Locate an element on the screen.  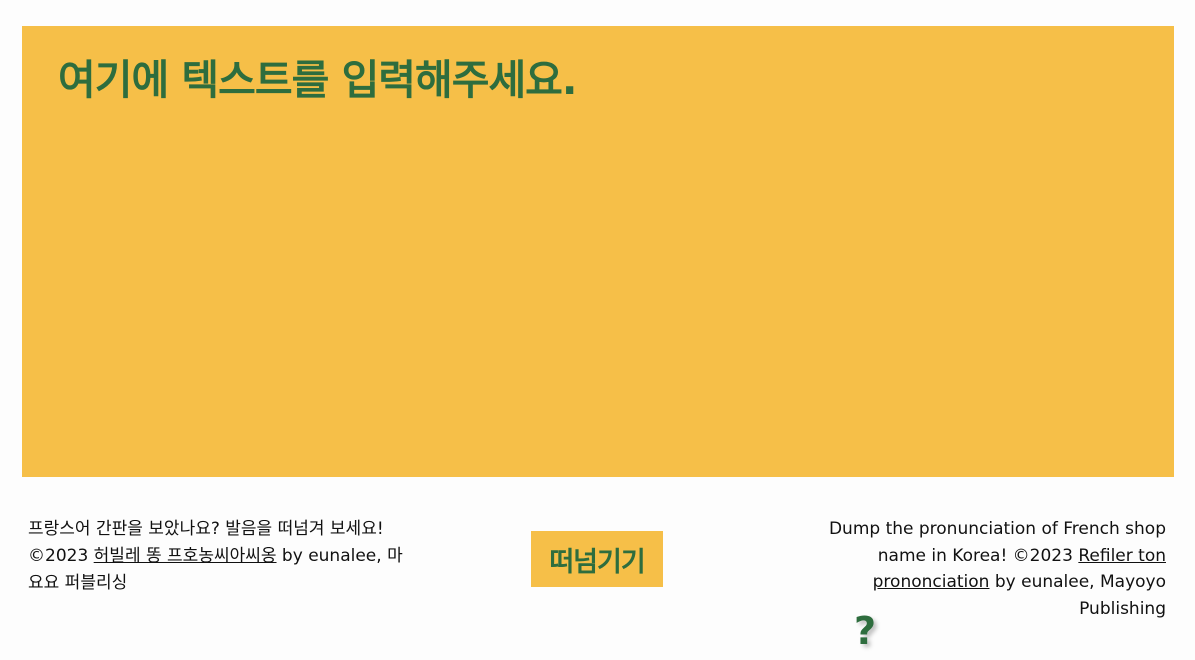
text-input-placeholder: 여기에 텍스트를 입력해주세요. is located at coordinates (317, 80).